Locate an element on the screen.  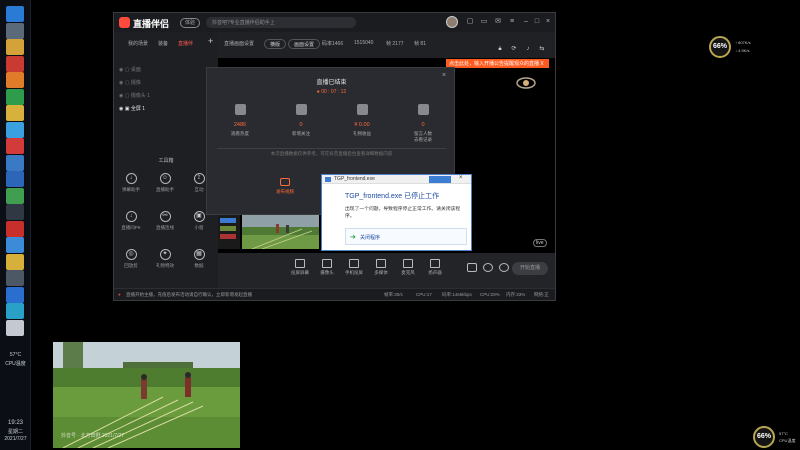
monitor-icon: ▭ is located at coordinates (484, 22).